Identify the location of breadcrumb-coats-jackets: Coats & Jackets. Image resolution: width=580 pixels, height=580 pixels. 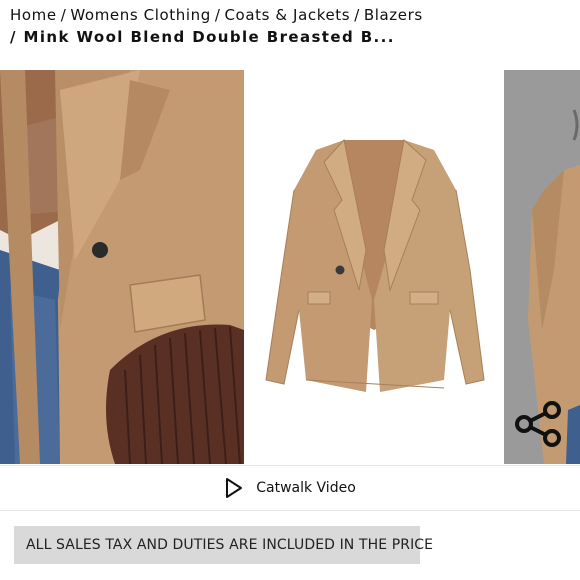
(287, 15).